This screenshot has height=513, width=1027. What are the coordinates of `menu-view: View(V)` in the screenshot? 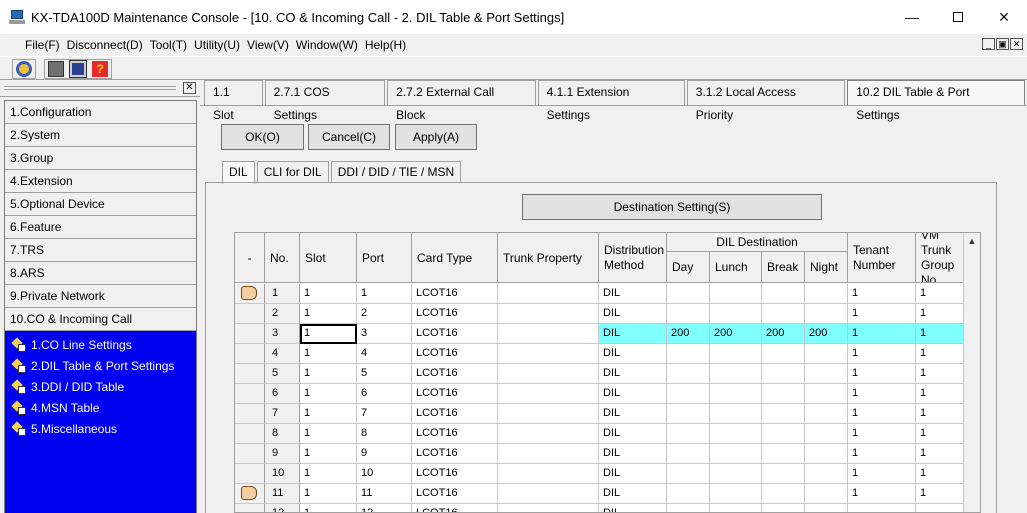 It's located at (268, 45).